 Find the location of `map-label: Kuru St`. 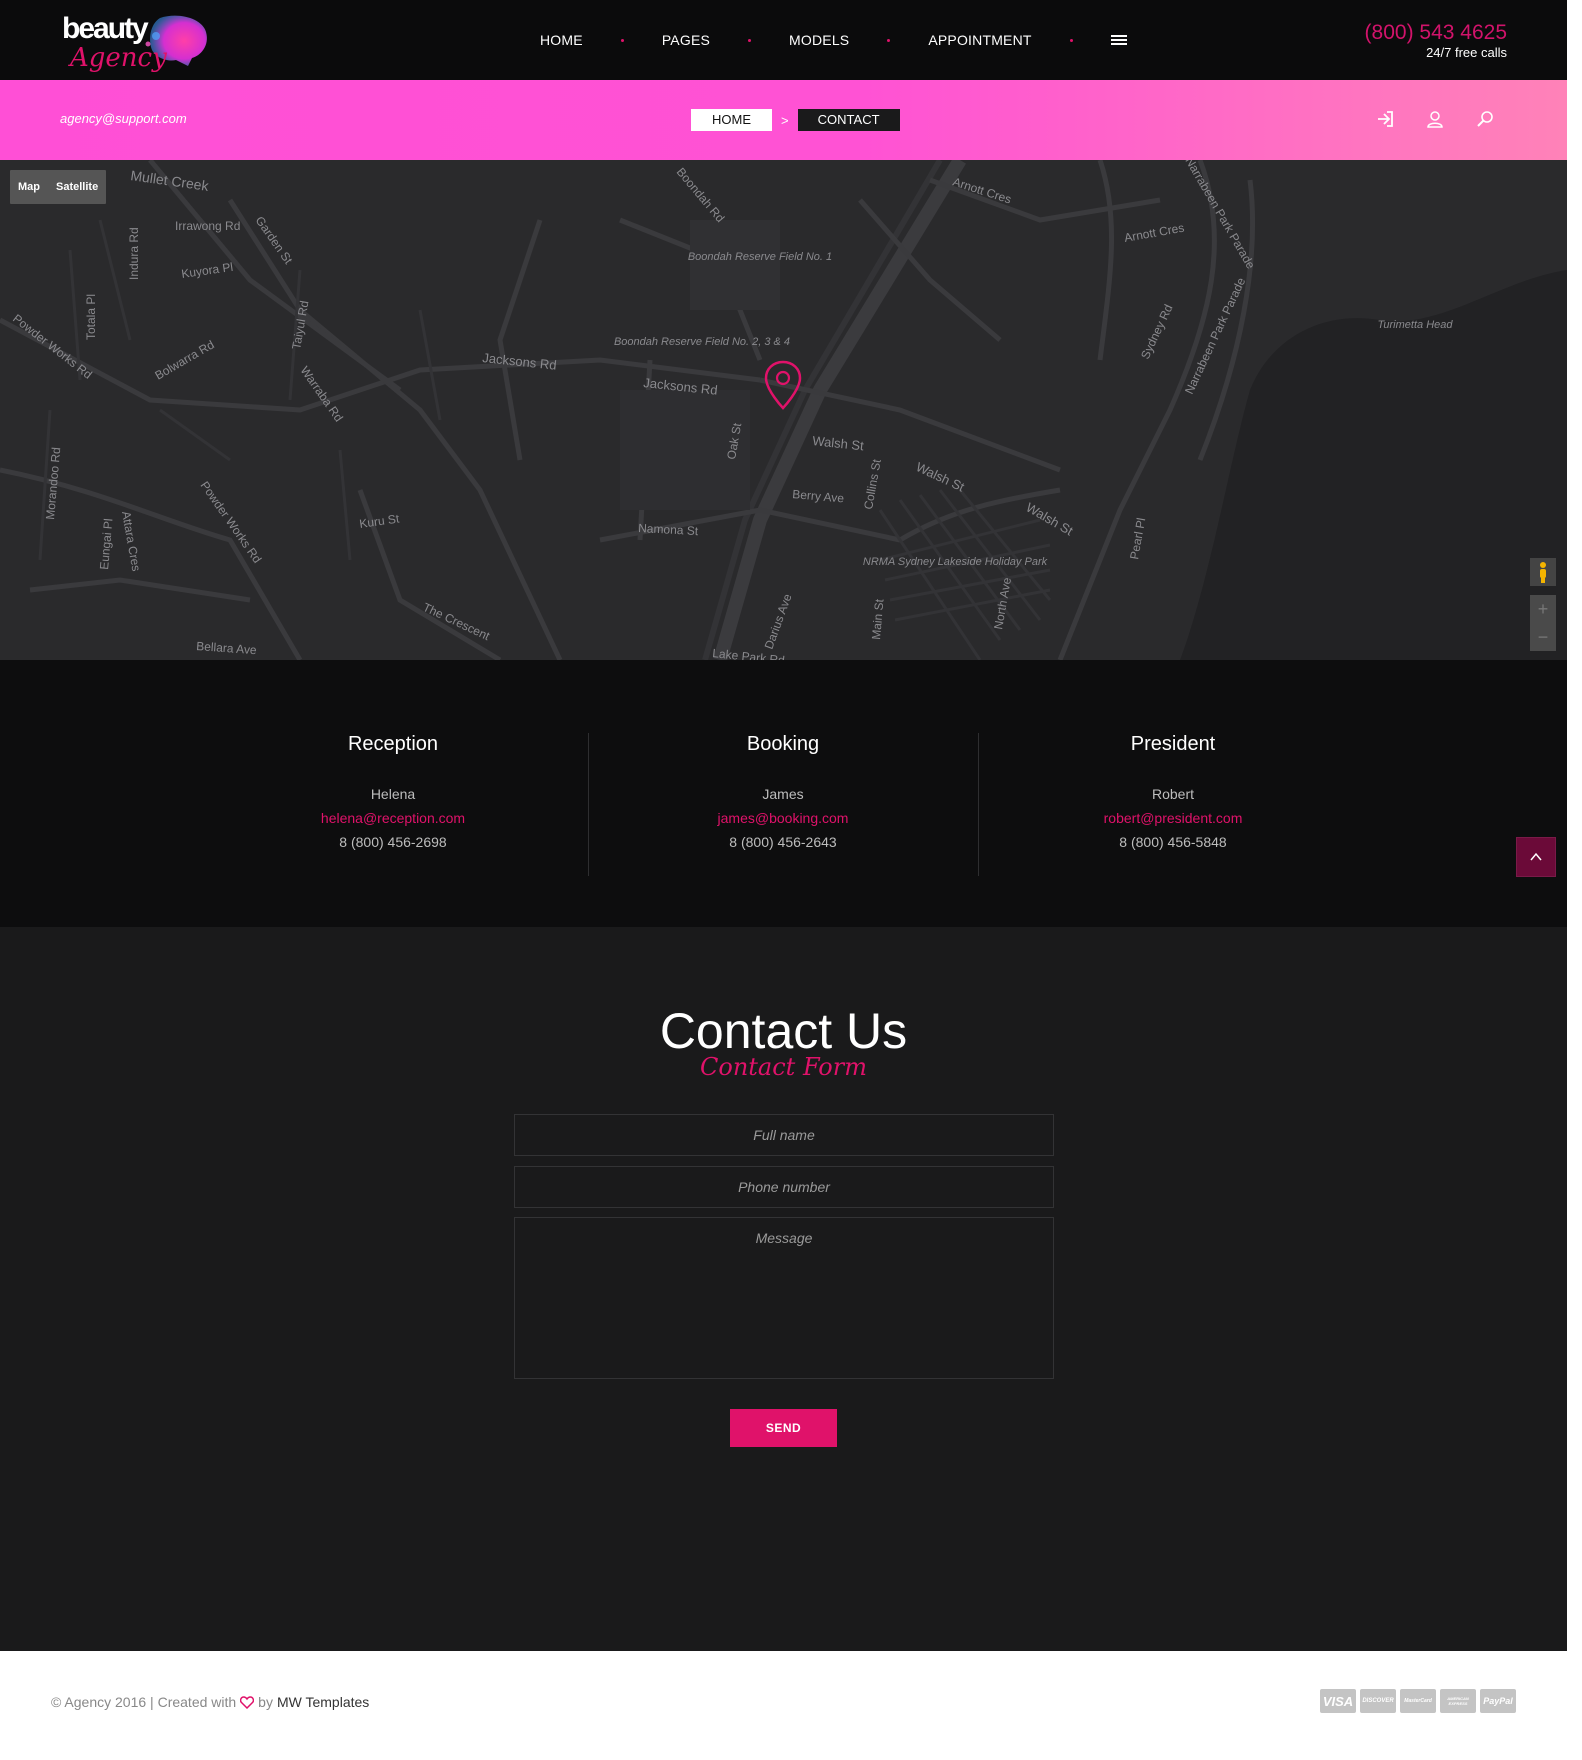

map-label: Kuru St is located at coordinates (379, 521).